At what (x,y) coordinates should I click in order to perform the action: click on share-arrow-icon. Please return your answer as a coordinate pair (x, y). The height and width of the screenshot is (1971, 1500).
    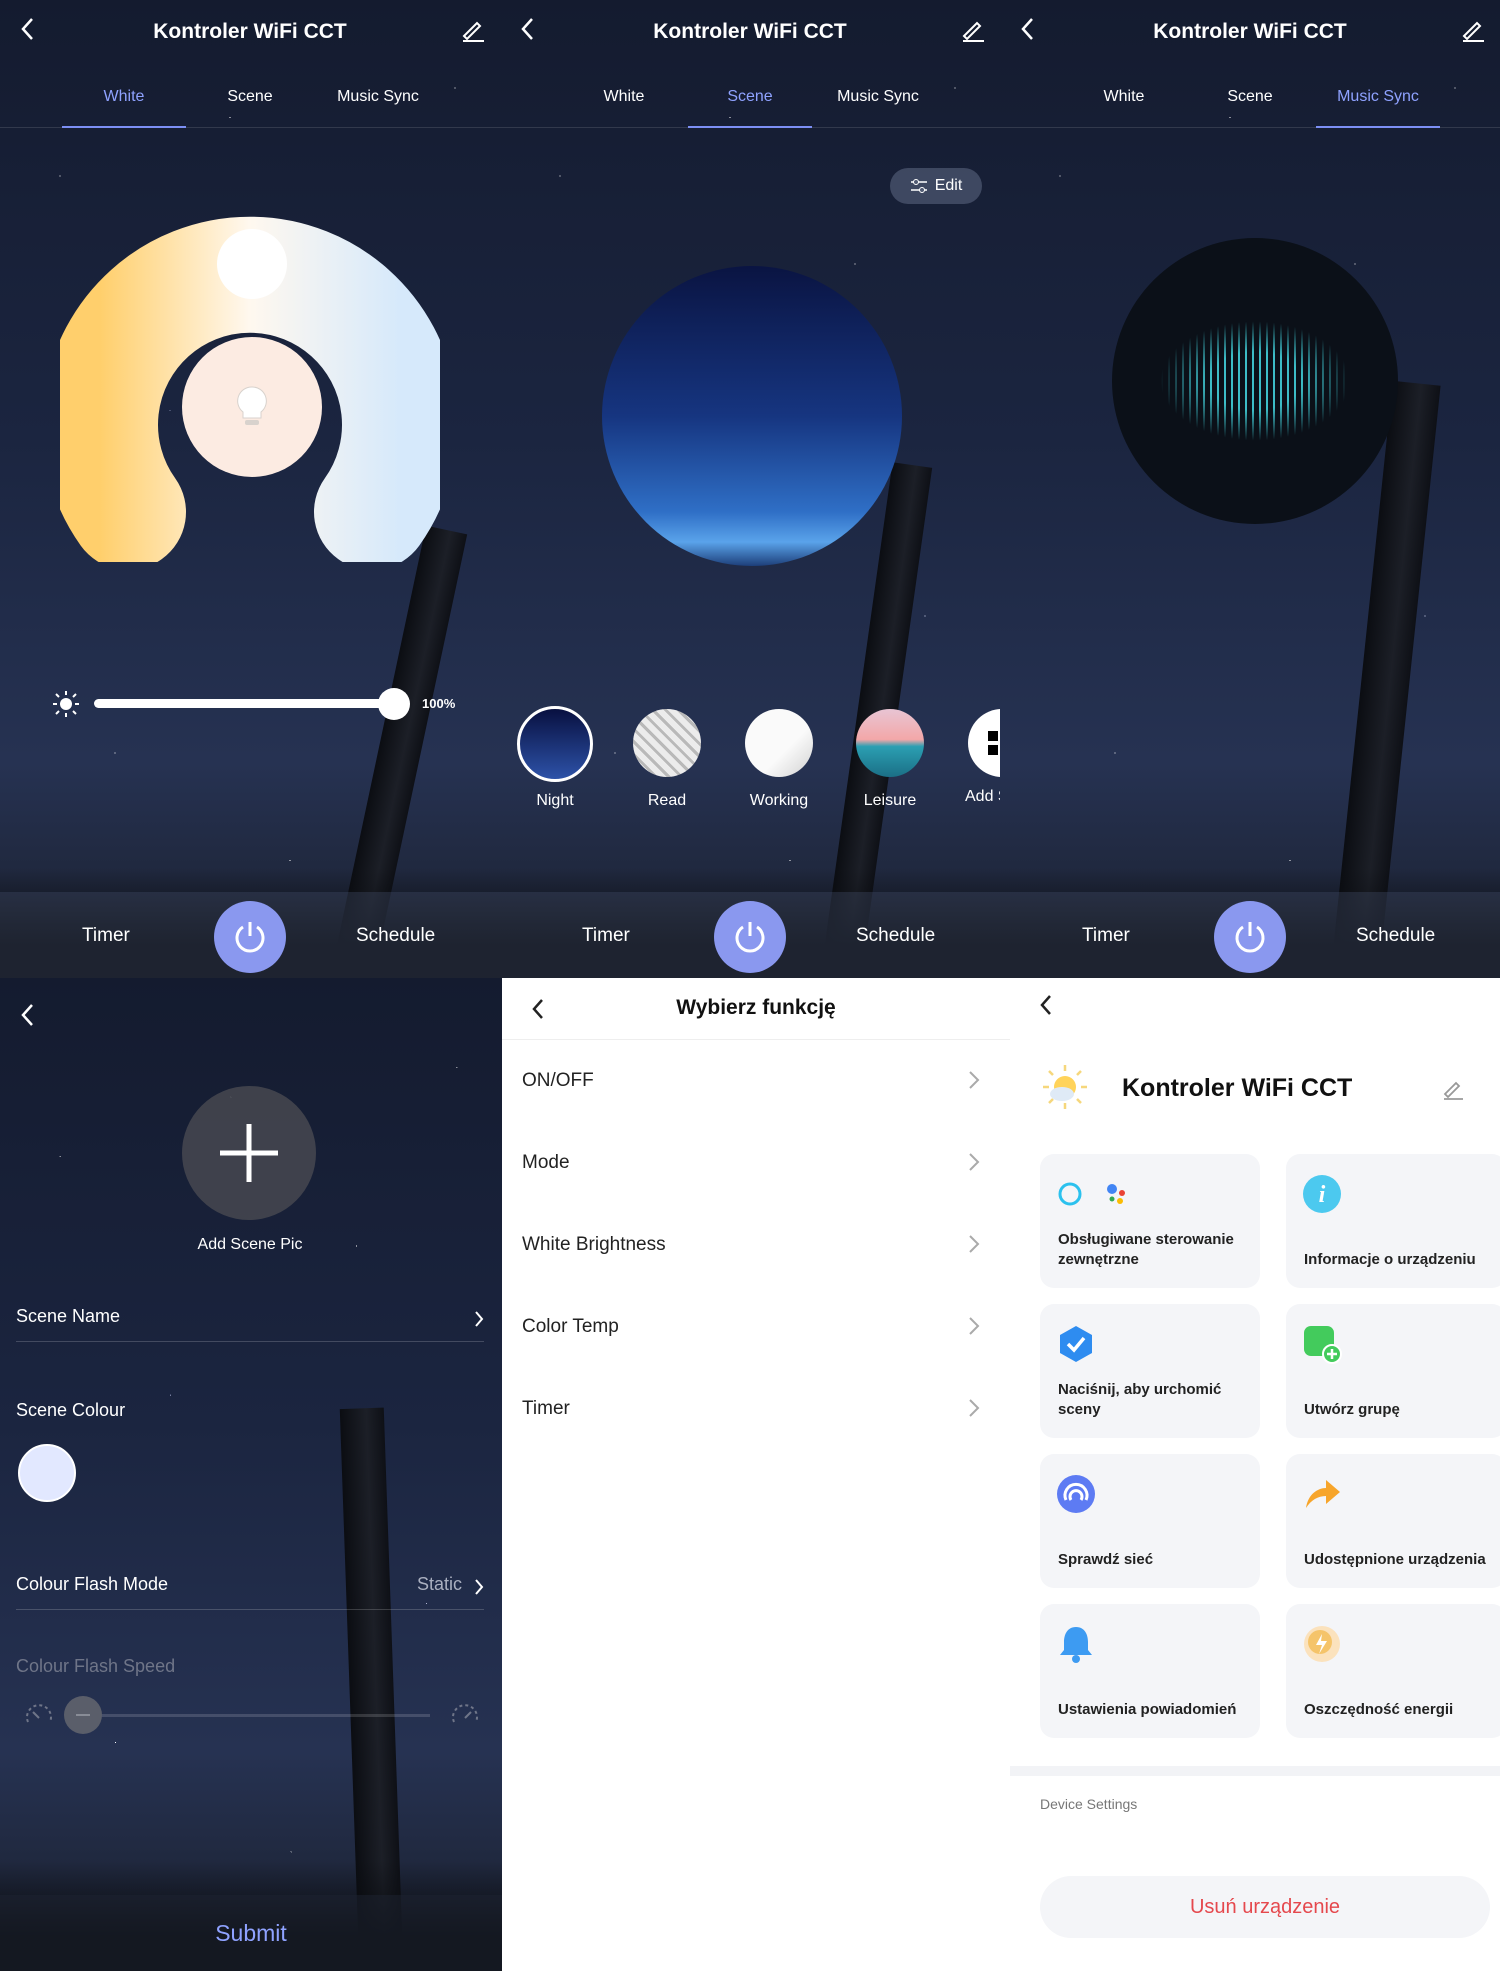
    Looking at the image, I should click on (1323, 1494).